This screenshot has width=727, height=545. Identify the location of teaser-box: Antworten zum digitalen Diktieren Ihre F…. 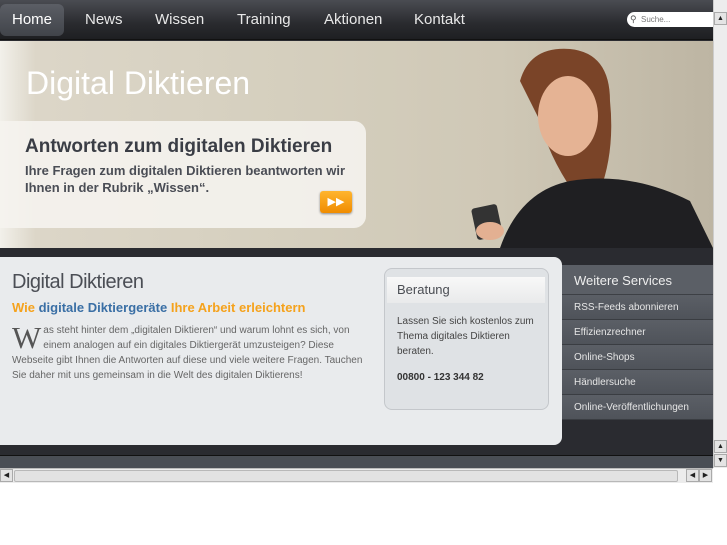
(183, 174).